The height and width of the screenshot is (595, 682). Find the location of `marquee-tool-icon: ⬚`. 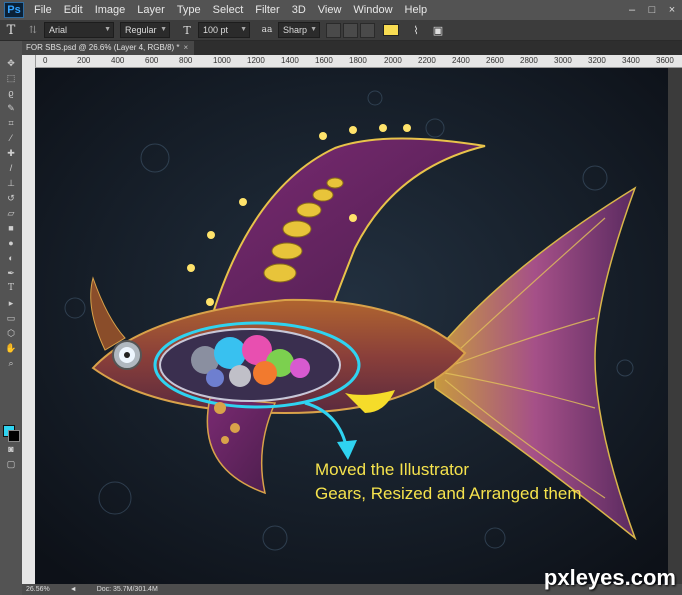

marquee-tool-icon: ⬚ is located at coordinates (11, 78).